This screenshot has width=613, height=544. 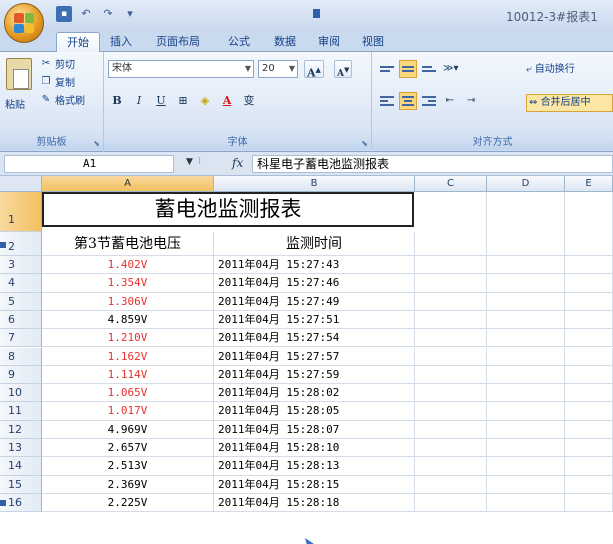 I want to click on paste-button: 粘贴, so click(x=15, y=103).